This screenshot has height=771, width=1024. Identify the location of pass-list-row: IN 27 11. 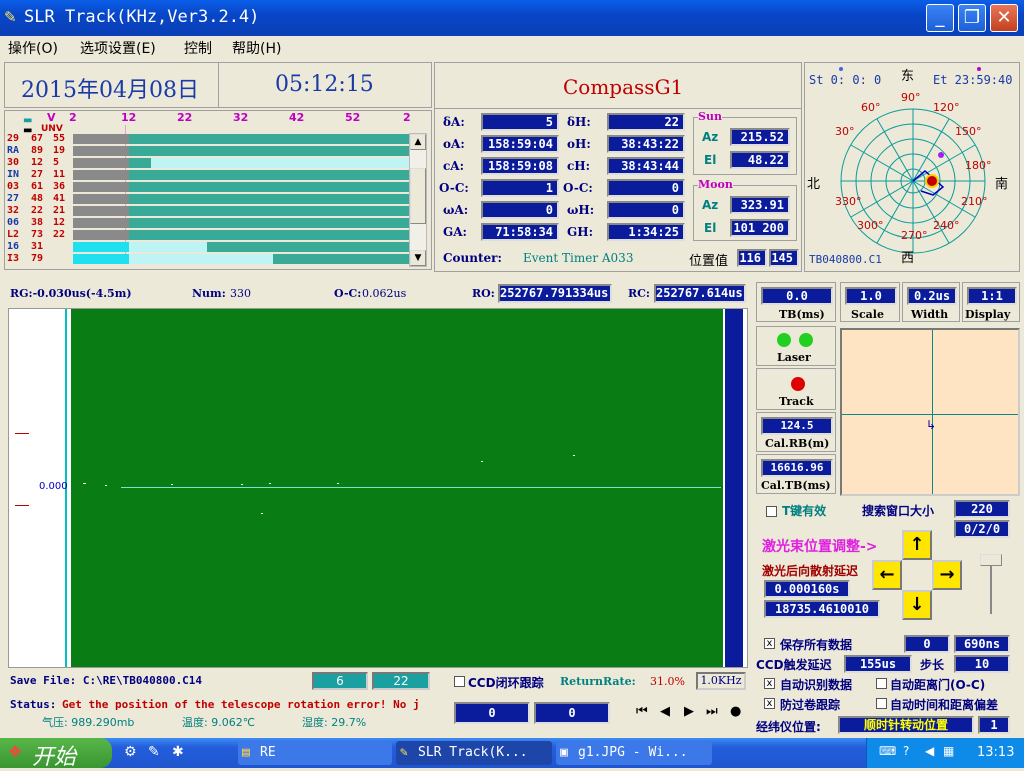
(208, 174).